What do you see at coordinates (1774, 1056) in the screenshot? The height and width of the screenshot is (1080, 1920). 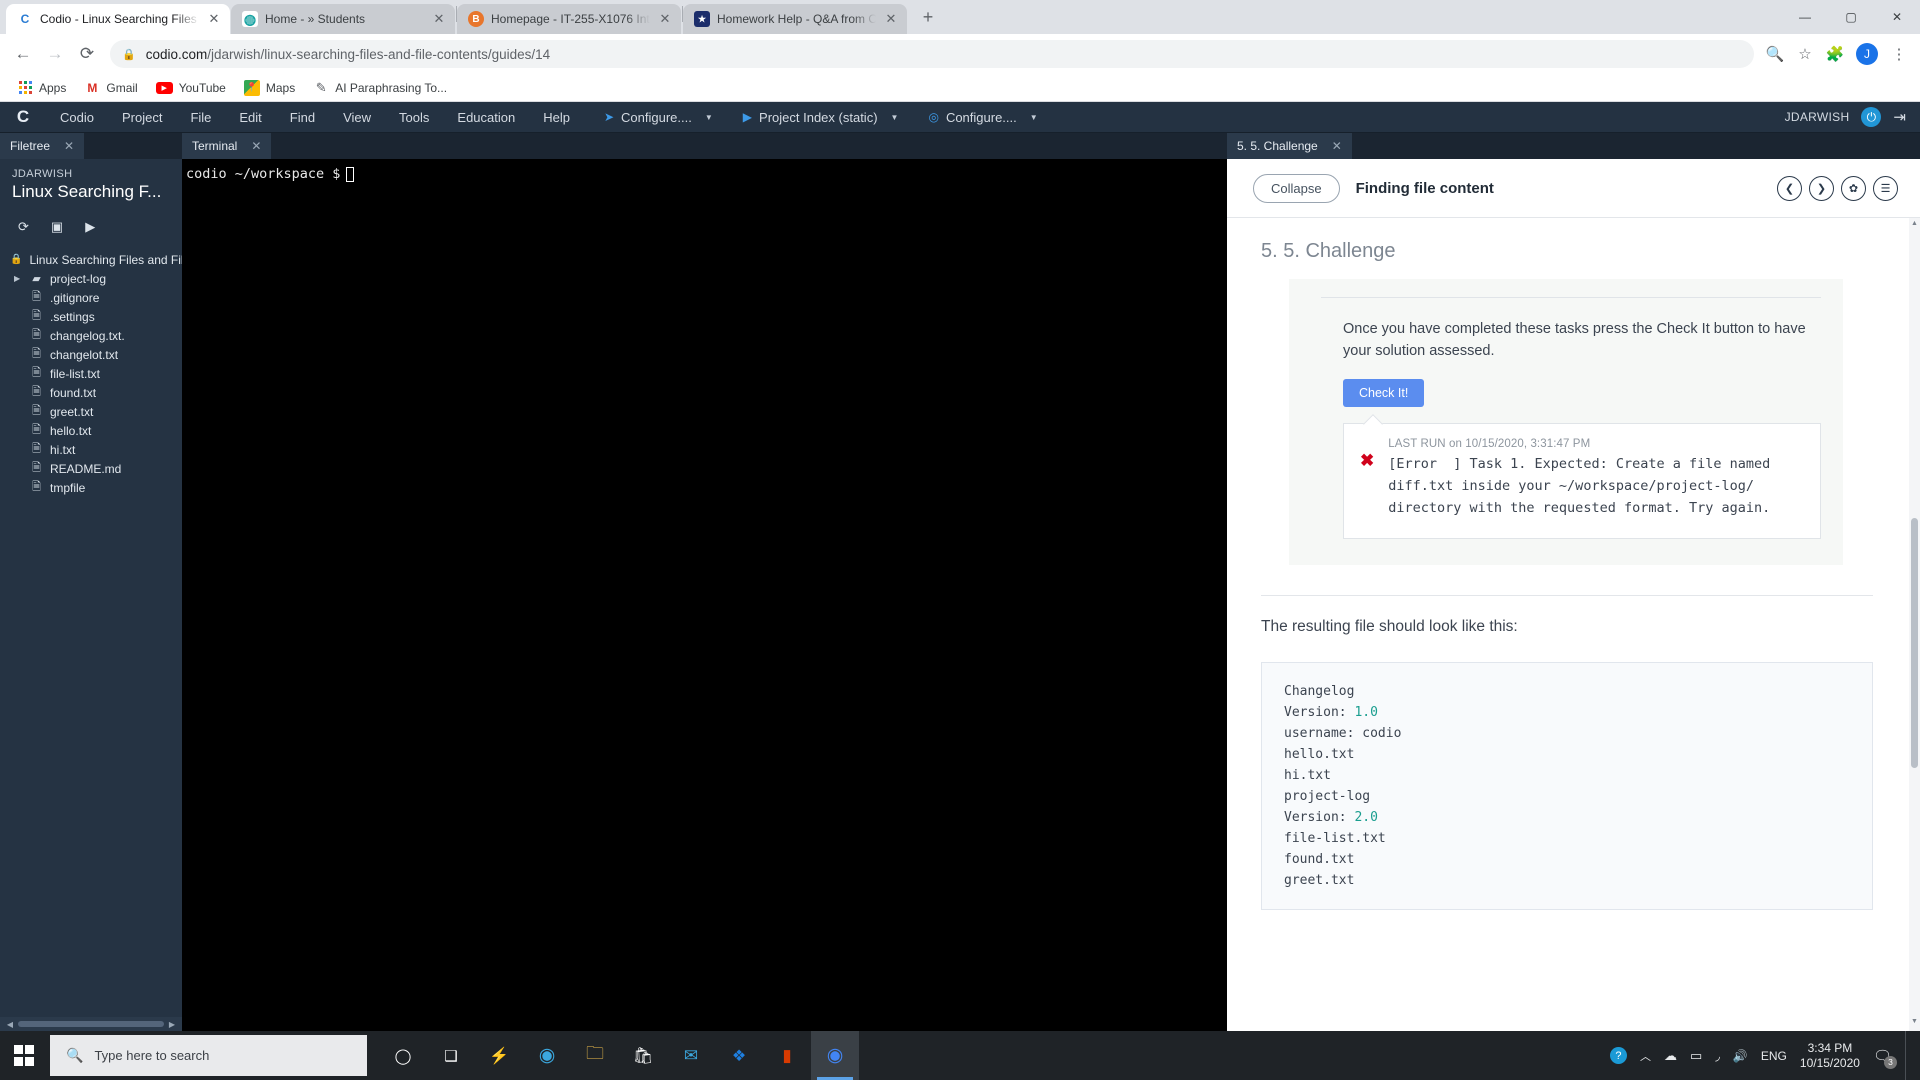 I see `language-indicator: ENG` at bounding box center [1774, 1056].